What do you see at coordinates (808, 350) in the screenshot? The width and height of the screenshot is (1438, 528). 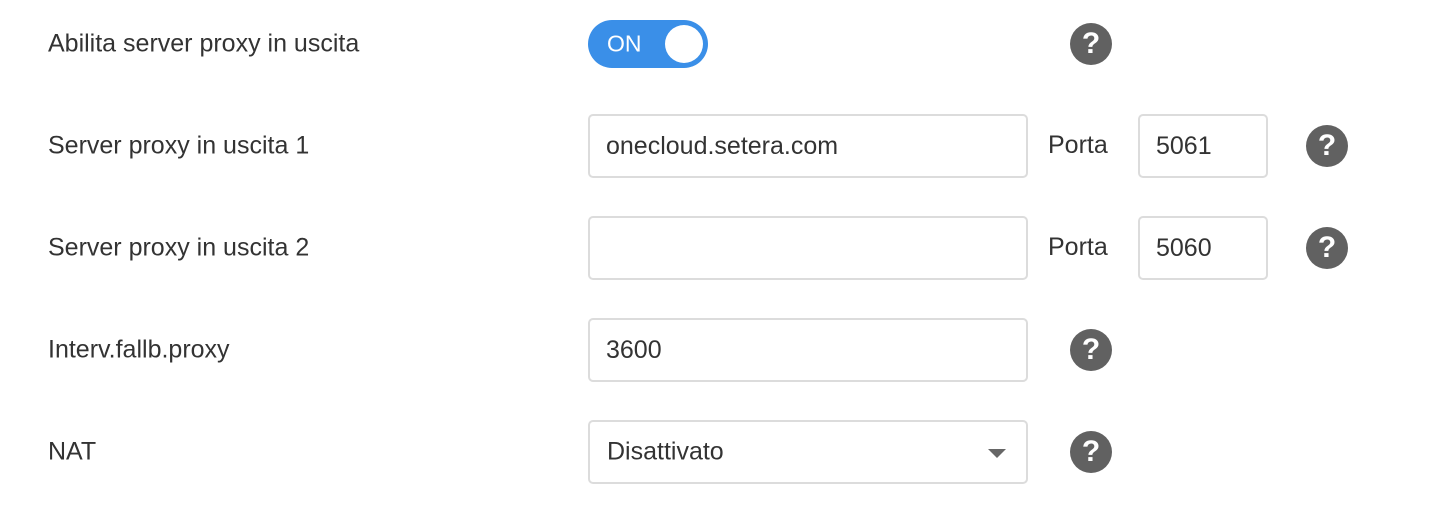 I see `fallback-input` at bounding box center [808, 350].